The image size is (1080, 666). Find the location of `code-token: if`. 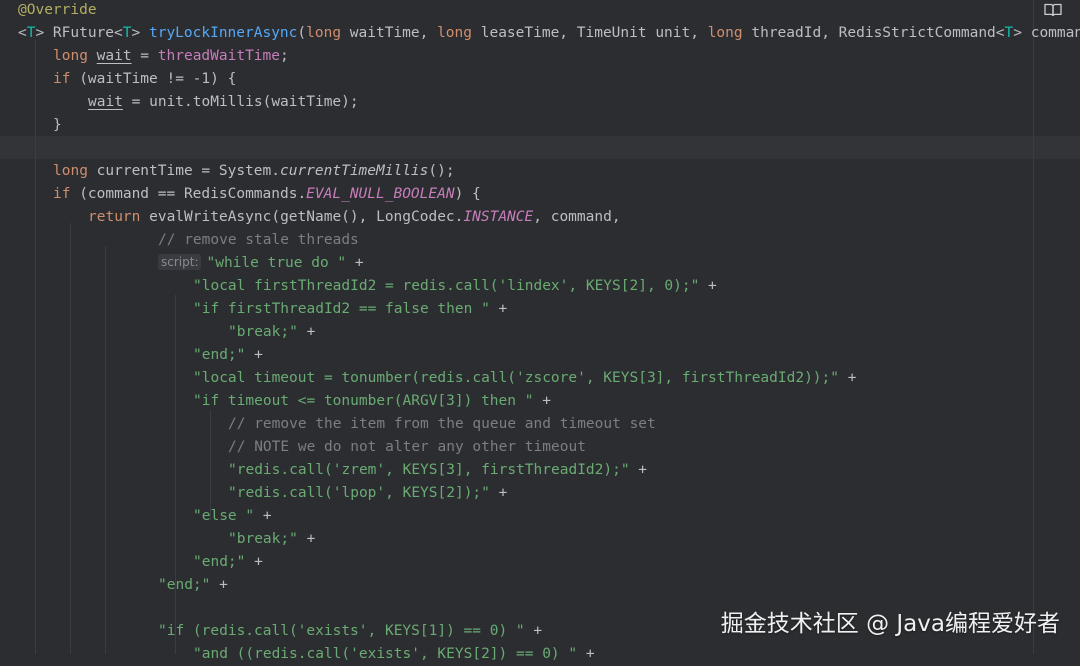

code-token: if is located at coordinates (62, 79).